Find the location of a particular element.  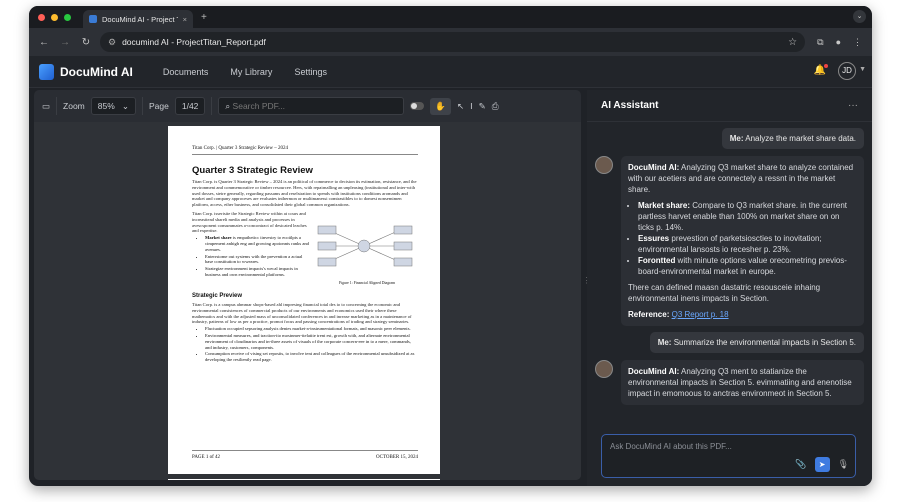

assistant-title: AI Assistant is located at coordinates (630, 105).